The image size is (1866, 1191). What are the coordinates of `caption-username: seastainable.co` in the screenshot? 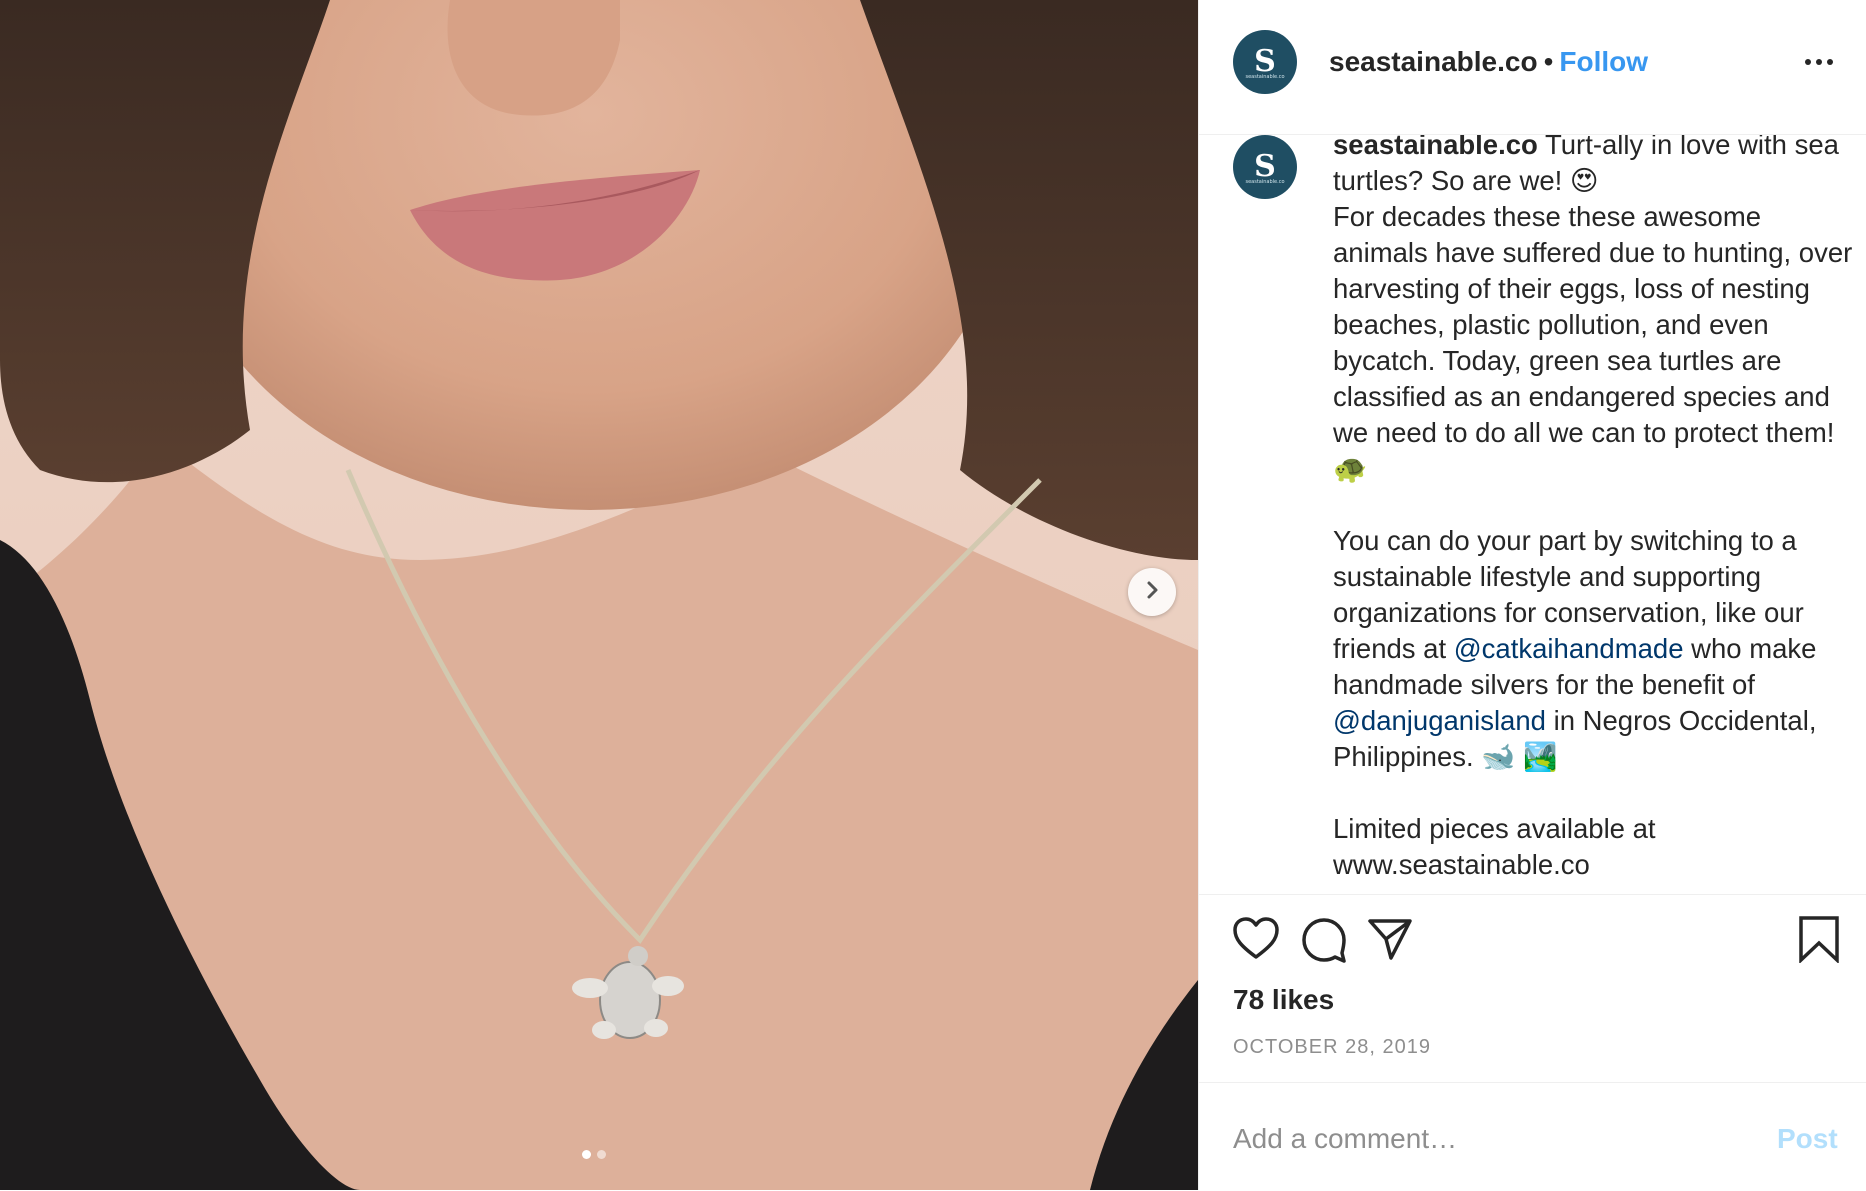 It's located at (1435, 147).